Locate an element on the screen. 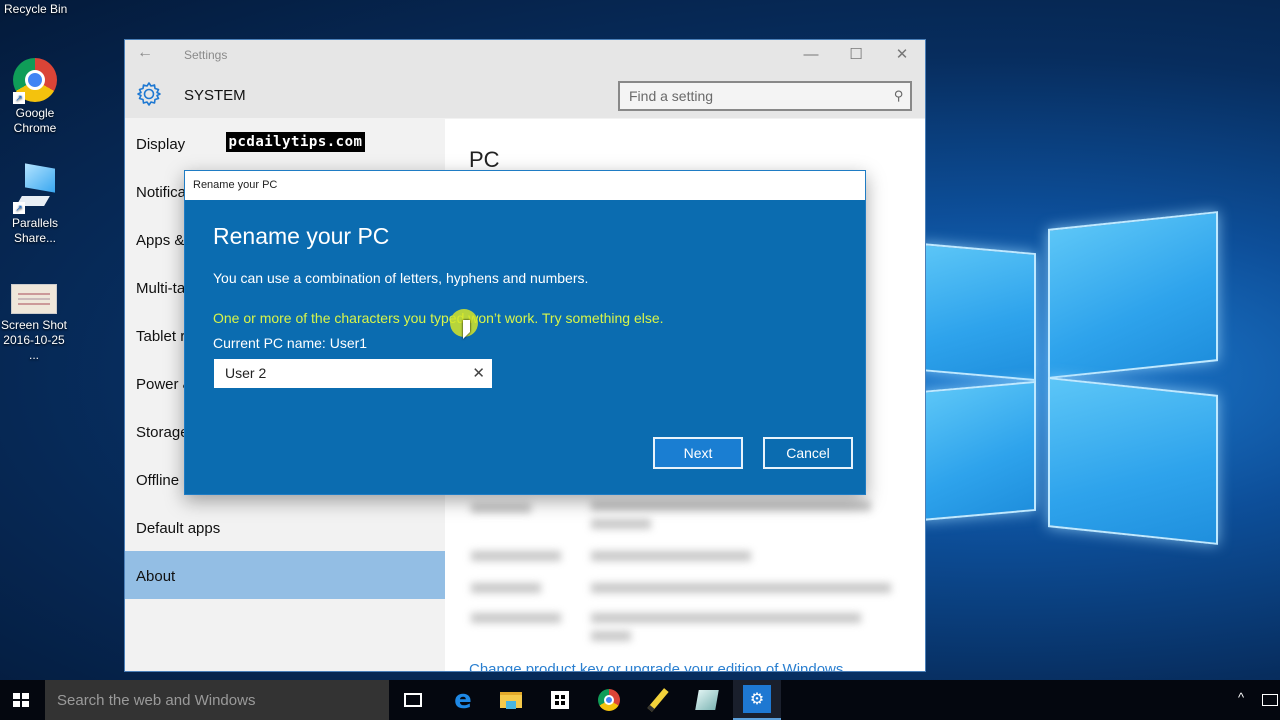 The width and height of the screenshot is (1280, 720). folder-icon is located at coordinates (511, 700).